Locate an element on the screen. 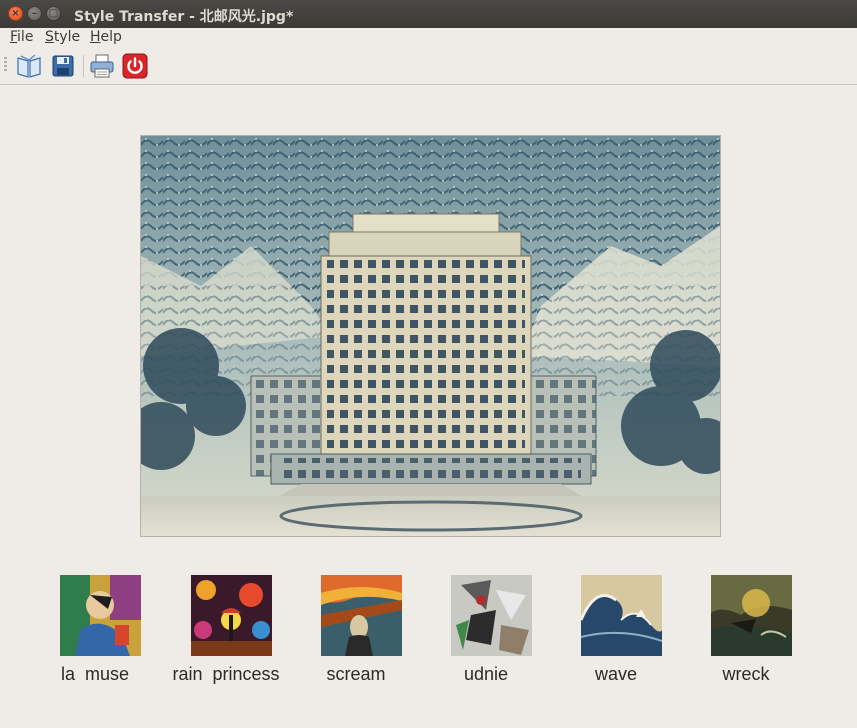  rain-princess-thumbnail-icon is located at coordinates (231, 615).